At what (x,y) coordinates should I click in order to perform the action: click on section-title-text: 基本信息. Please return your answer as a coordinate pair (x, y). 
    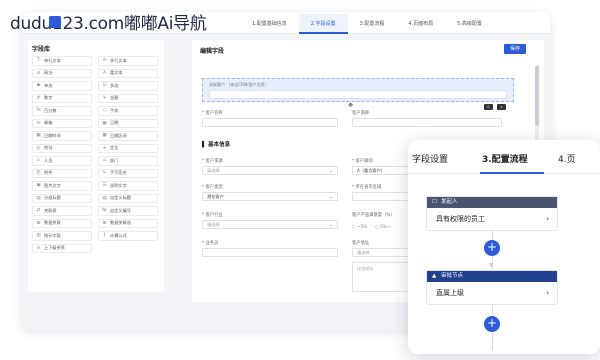
    Looking at the image, I should click on (219, 145).